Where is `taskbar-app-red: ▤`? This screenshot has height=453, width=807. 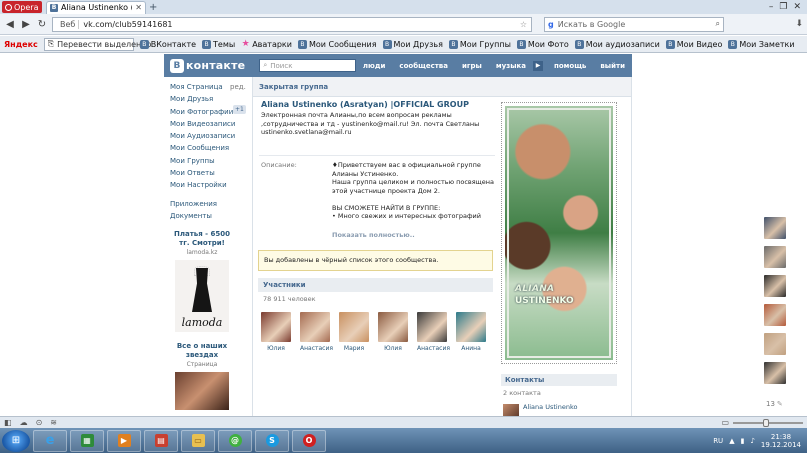
taskbar-app-red: ▤ is located at coordinates (161, 440).